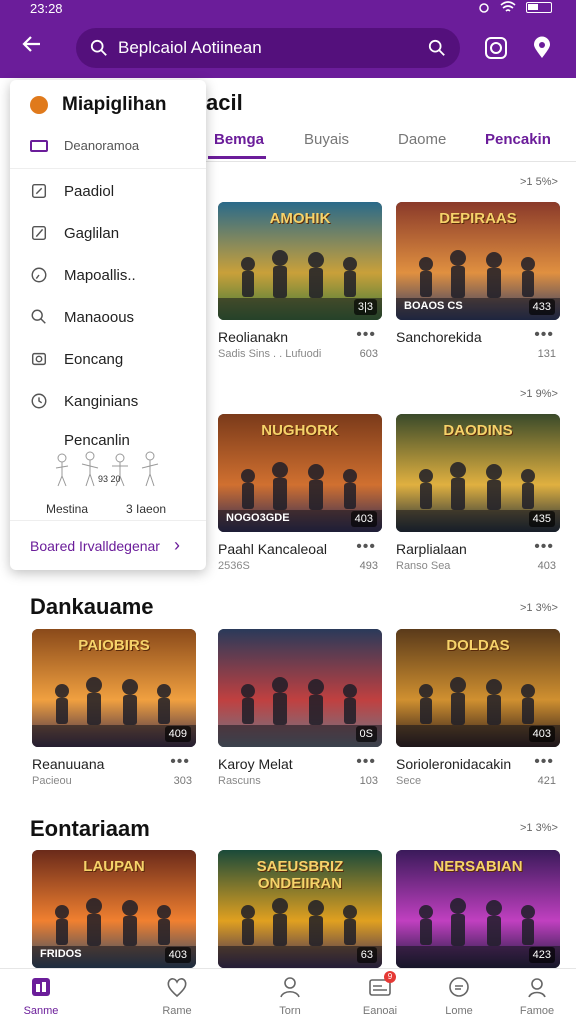 Image resolution: width=576 pixels, height=1024 pixels. I want to click on game-thumbnail: LAUPAN FRIDOS 403, so click(114, 909).